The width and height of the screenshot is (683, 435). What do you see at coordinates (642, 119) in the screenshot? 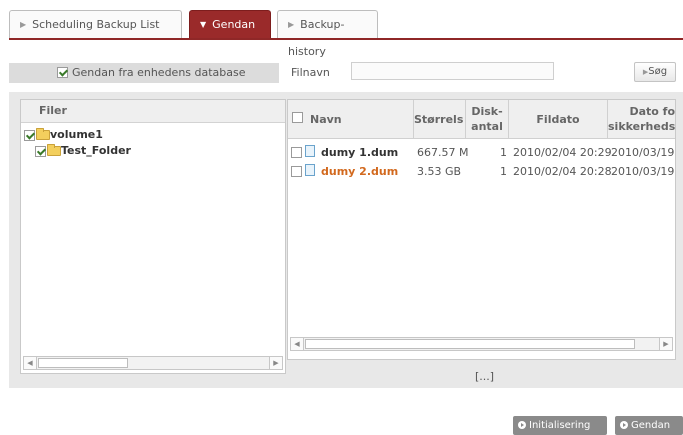
I see `column-backup-date: Dato fo sikkerheds` at bounding box center [642, 119].